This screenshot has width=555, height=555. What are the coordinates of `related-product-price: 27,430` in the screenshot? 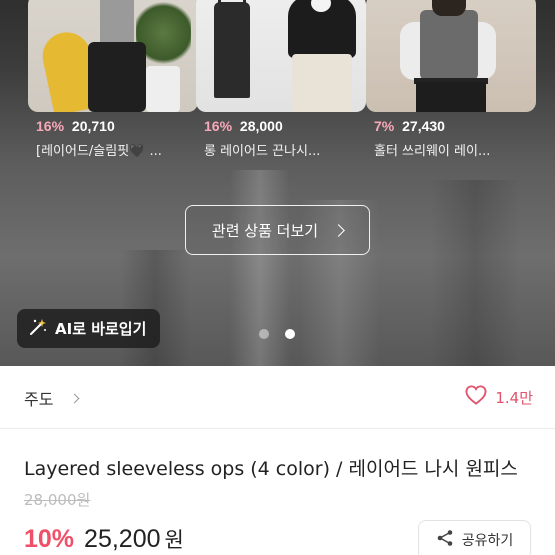 It's located at (423, 126).